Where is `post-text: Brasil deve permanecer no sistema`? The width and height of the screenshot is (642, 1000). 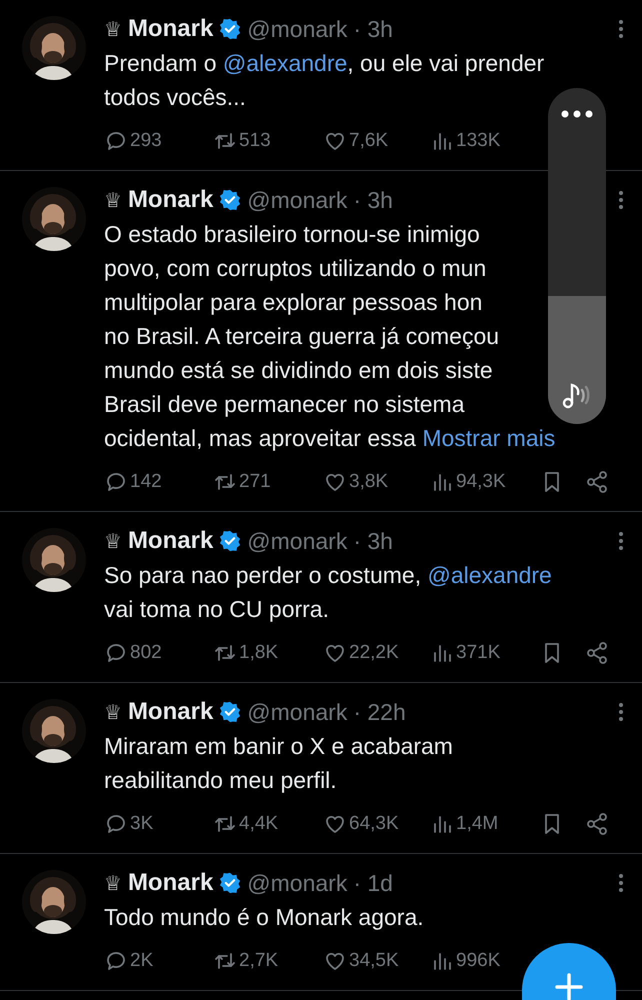 post-text: Brasil deve permanecer no sistema is located at coordinates (284, 404).